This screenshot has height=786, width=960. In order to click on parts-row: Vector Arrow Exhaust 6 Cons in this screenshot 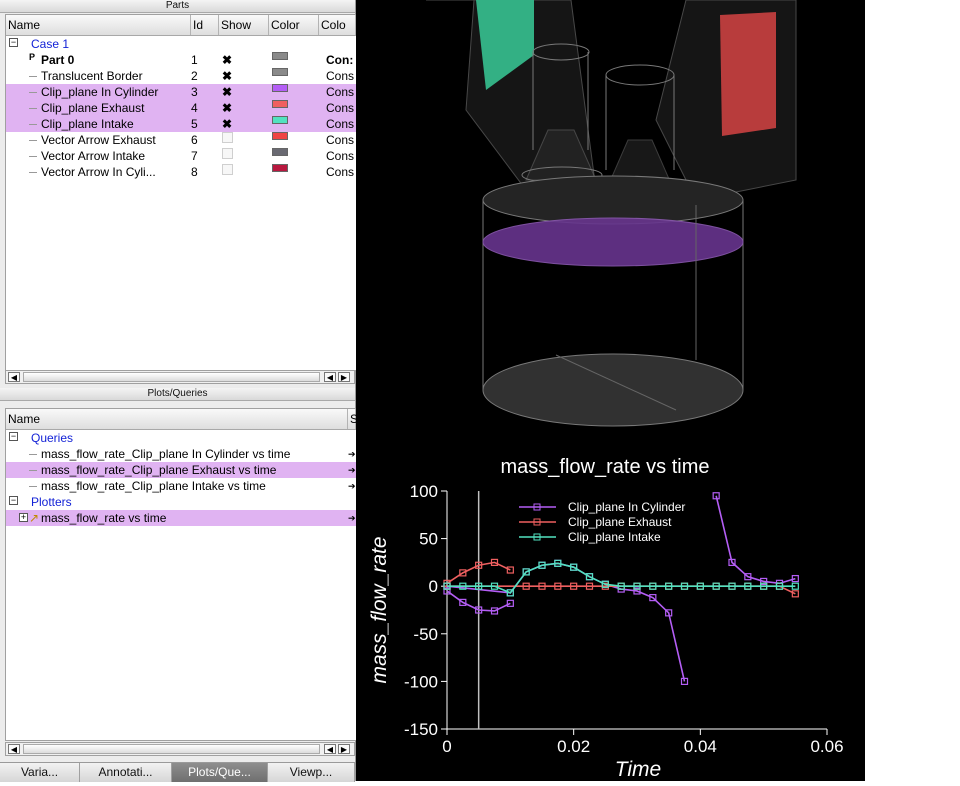, I will do `click(181, 140)`.